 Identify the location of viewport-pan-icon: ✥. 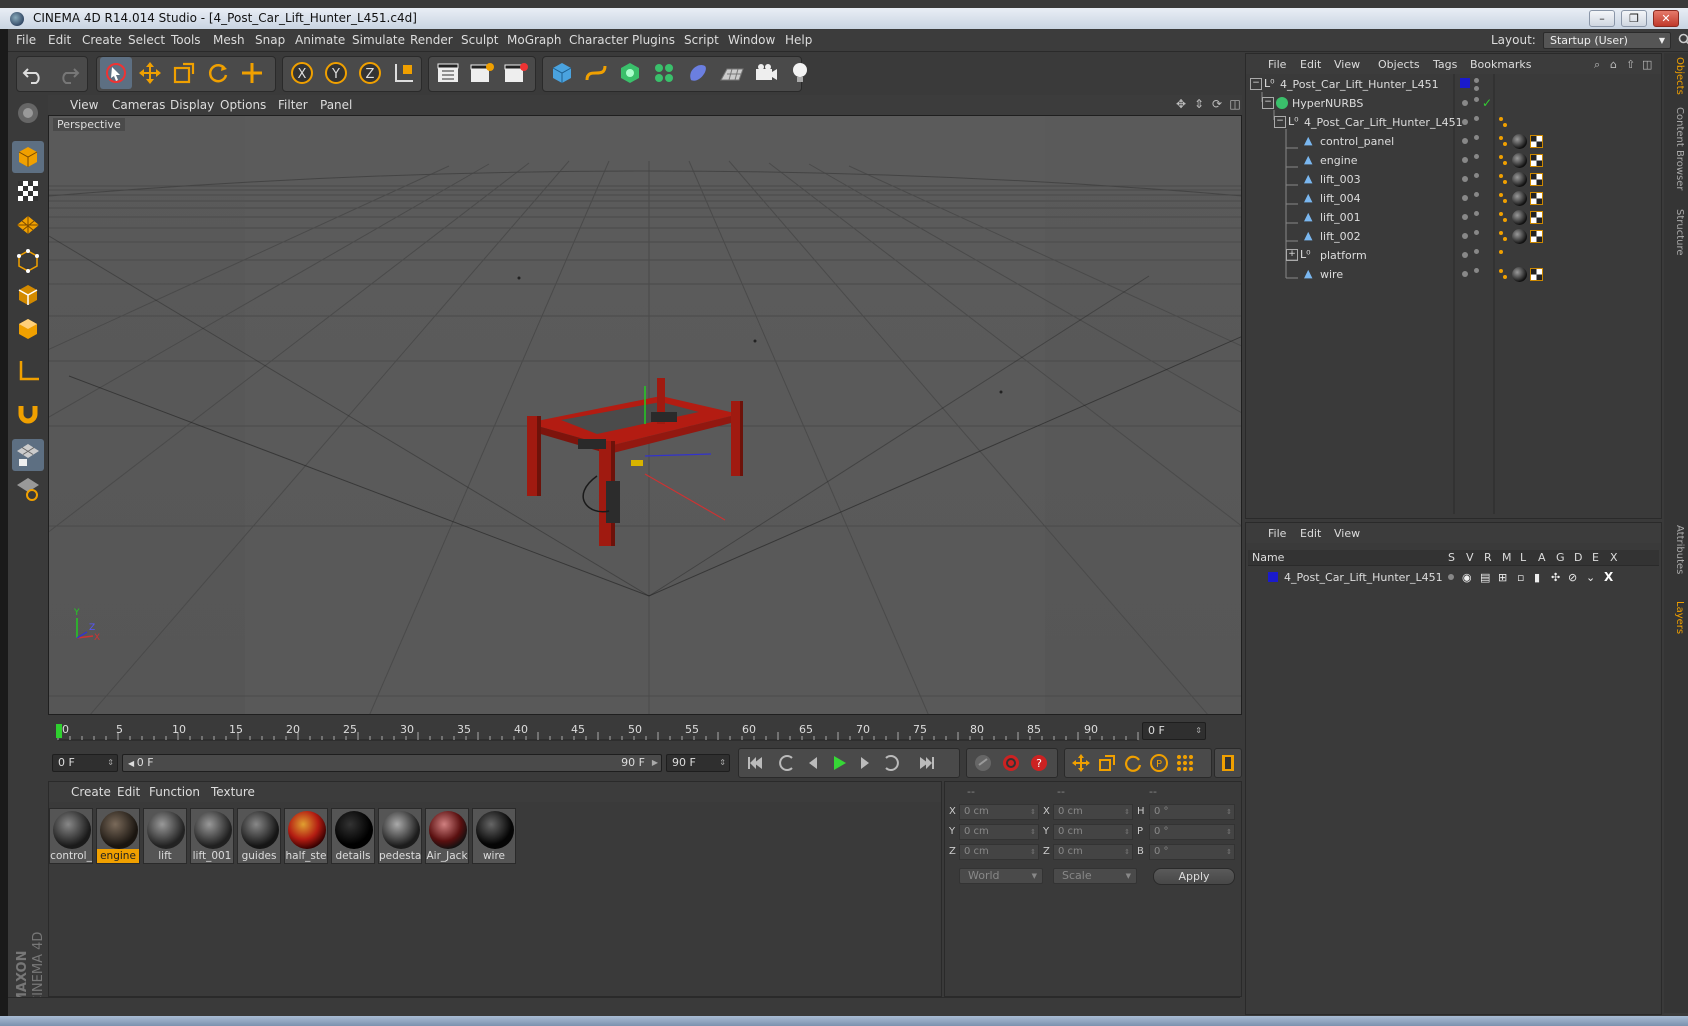
(1181, 104).